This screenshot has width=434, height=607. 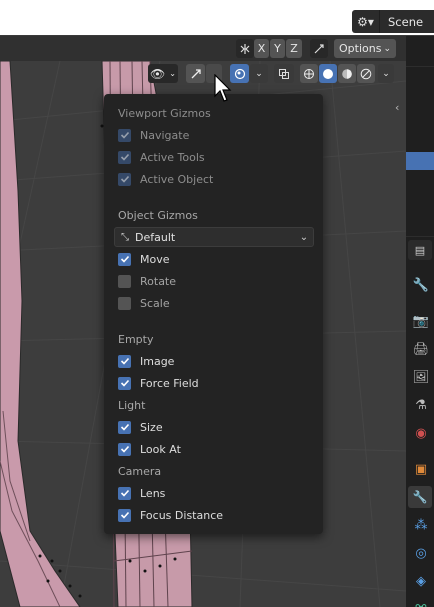 What do you see at coordinates (151, 427) in the screenshot?
I see `size-label: Size` at bounding box center [151, 427].